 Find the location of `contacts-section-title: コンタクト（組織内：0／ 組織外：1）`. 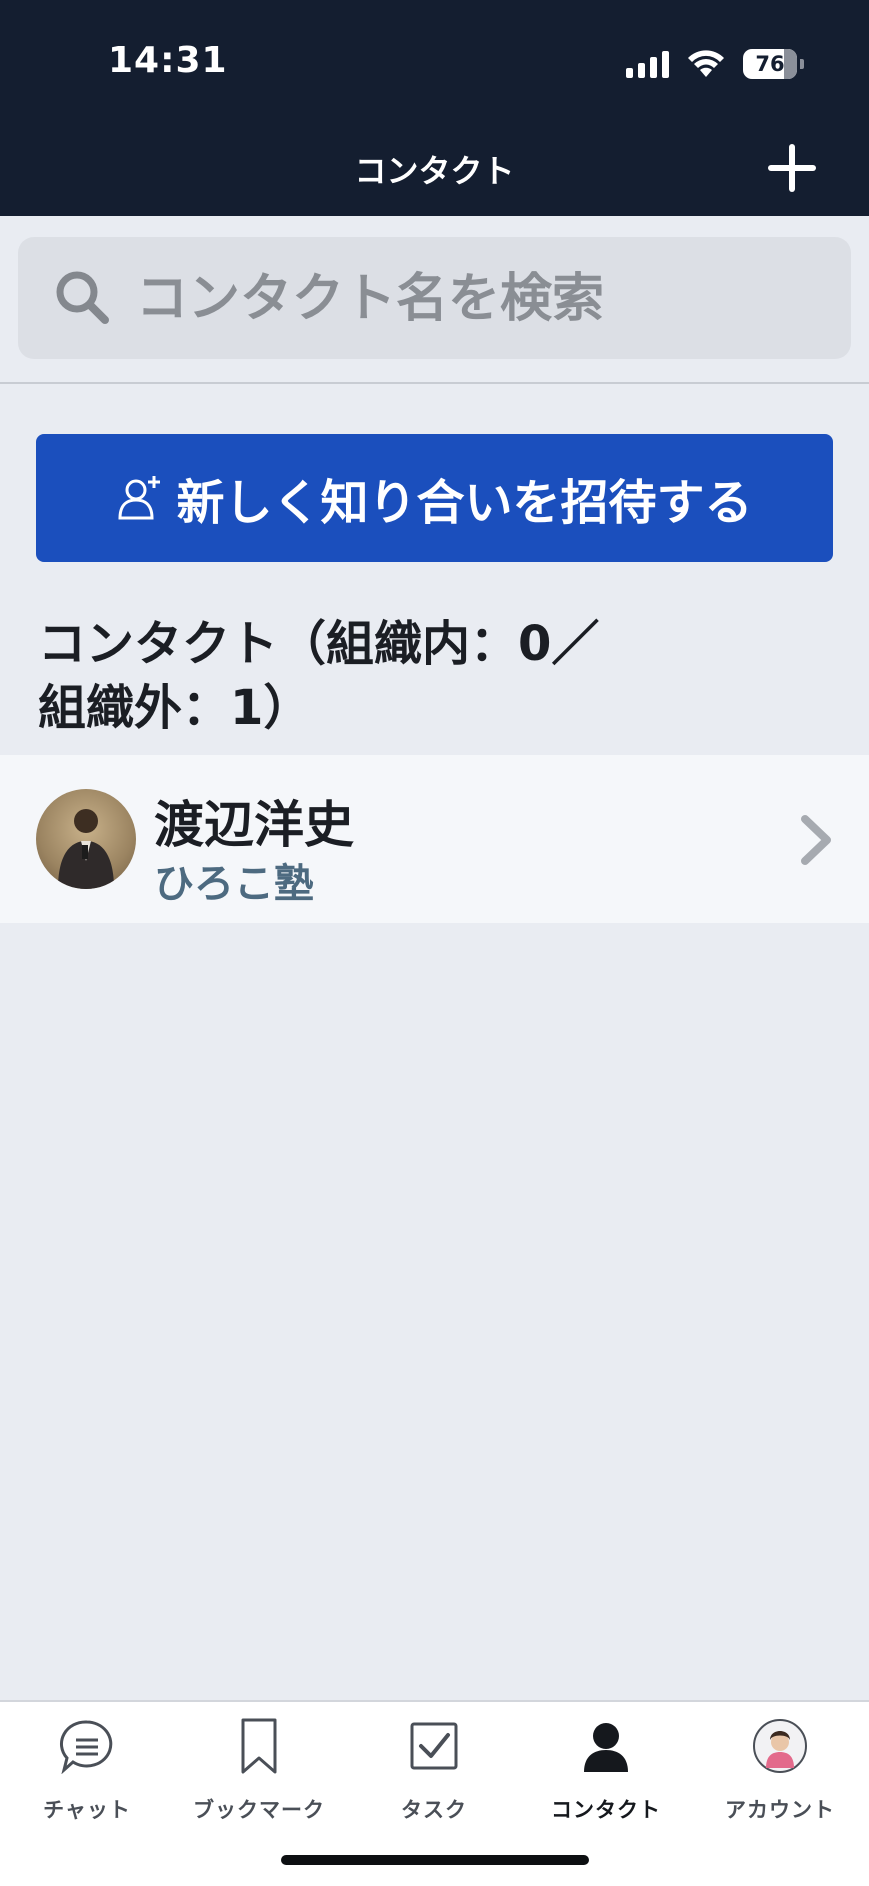

contacts-section-title: コンタクト（組織内：0／ 組織外：1） is located at coordinates (358, 676).